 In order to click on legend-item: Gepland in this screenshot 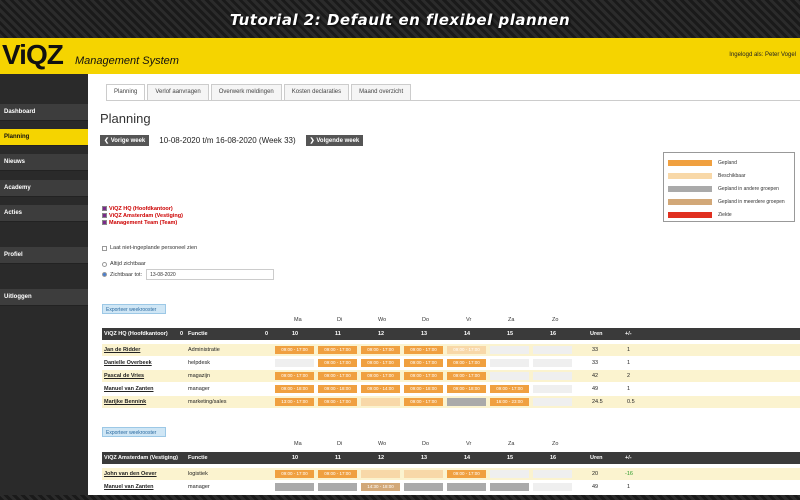, I will do `click(729, 162)`.